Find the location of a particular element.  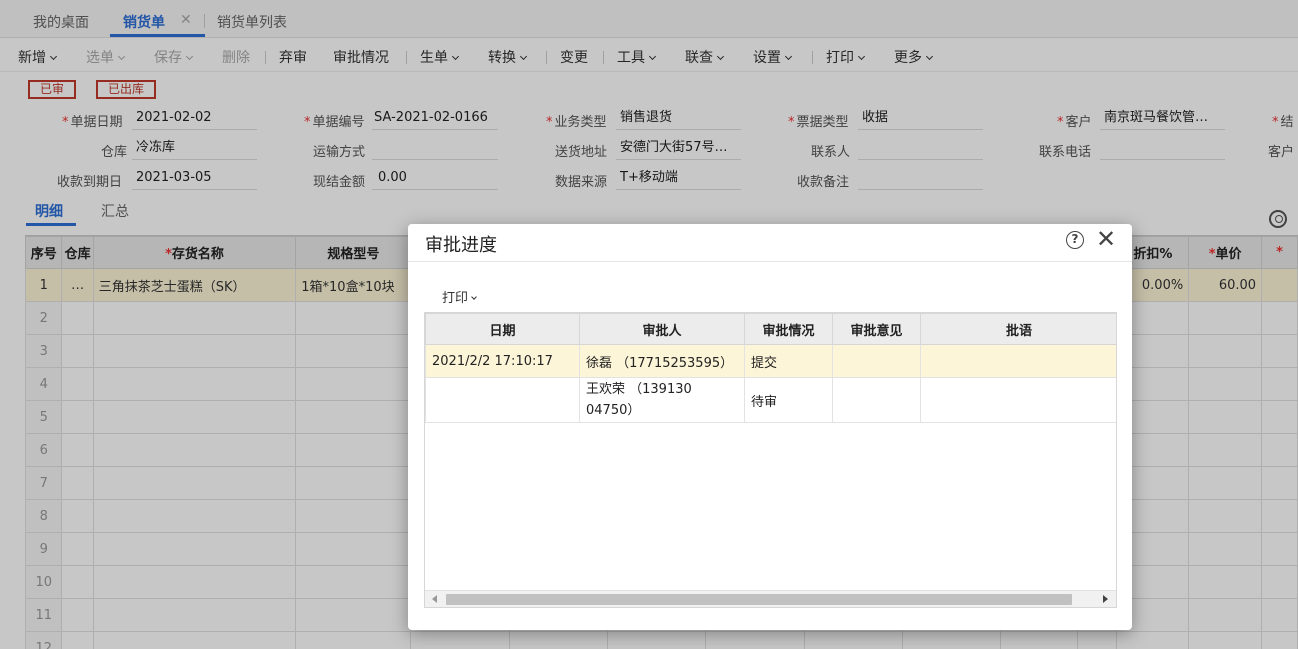

row-approver: 王欢荣 （13913004750） is located at coordinates (662, 400).